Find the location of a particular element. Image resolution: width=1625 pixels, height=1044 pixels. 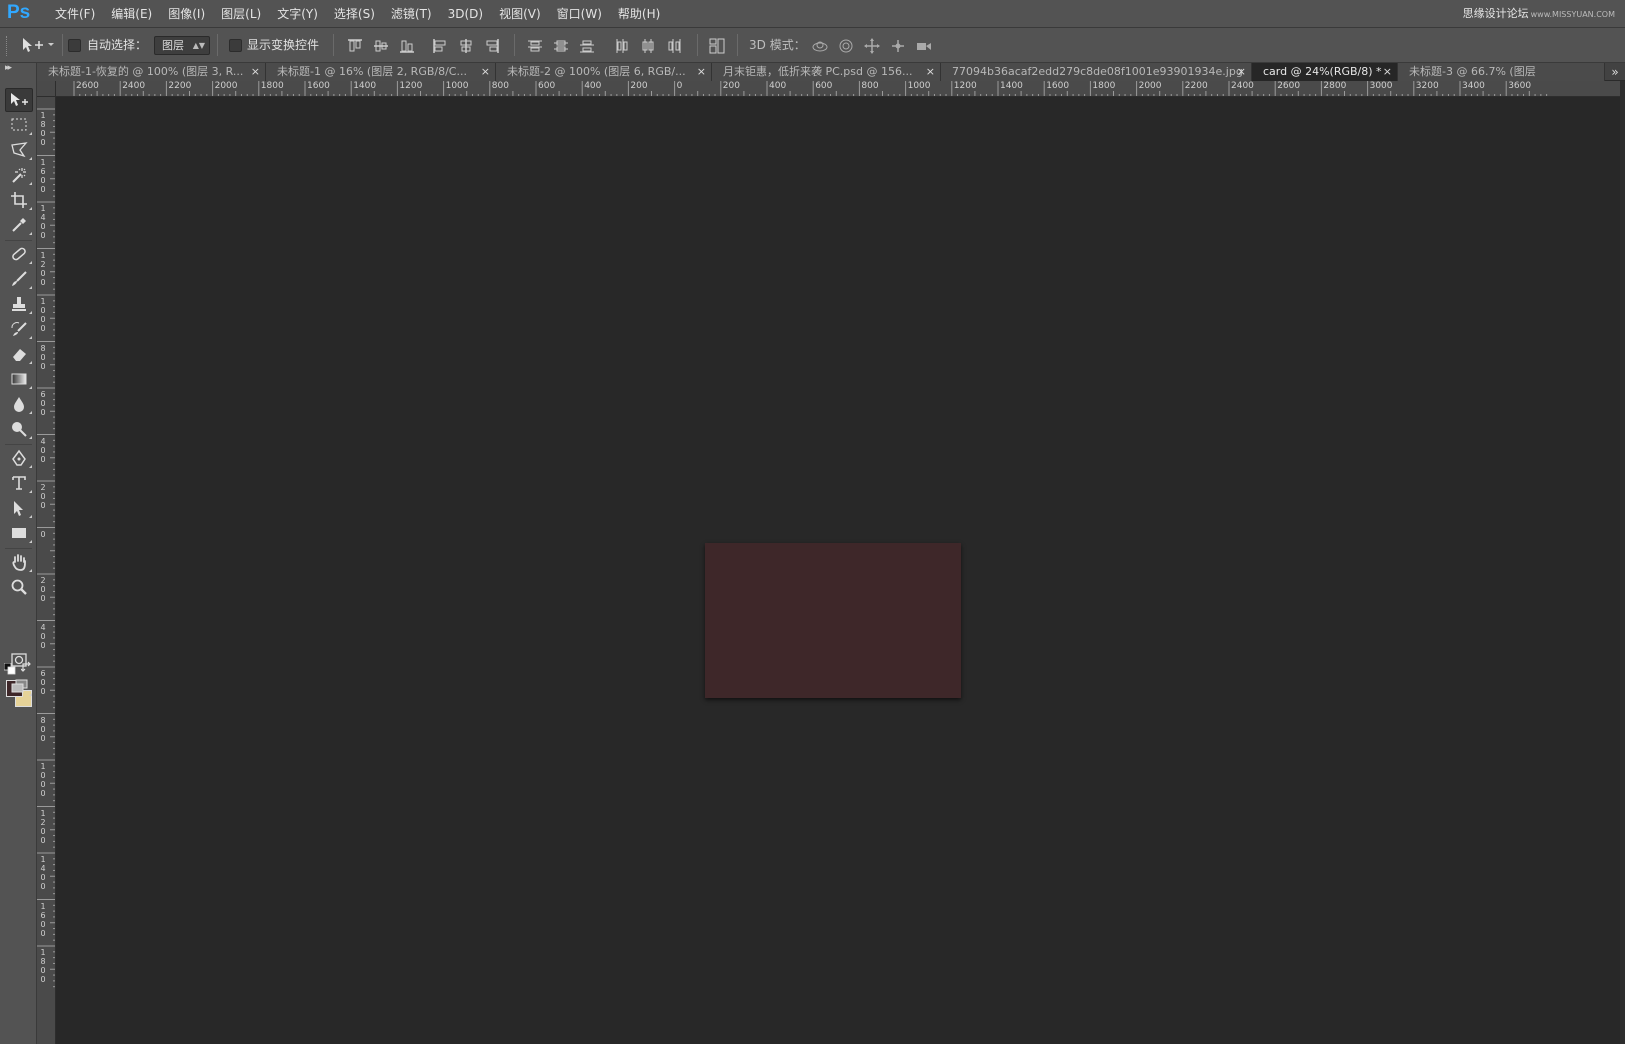

3d-pan-icon is located at coordinates (872, 46).